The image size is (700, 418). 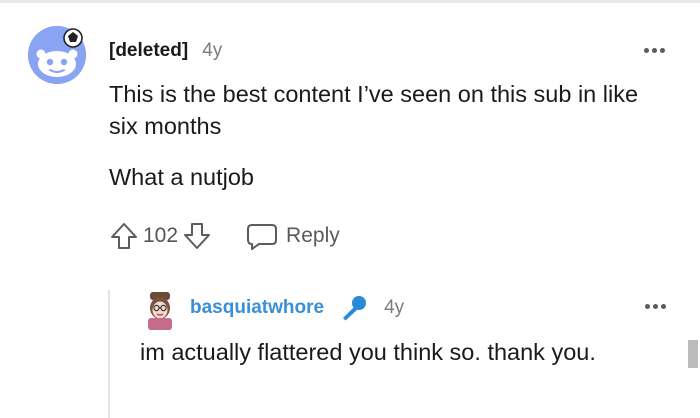 What do you see at coordinates (212, 51) in the screenshot?
I see `comment-timestamp: 4y` at bounding box center [212, 51].